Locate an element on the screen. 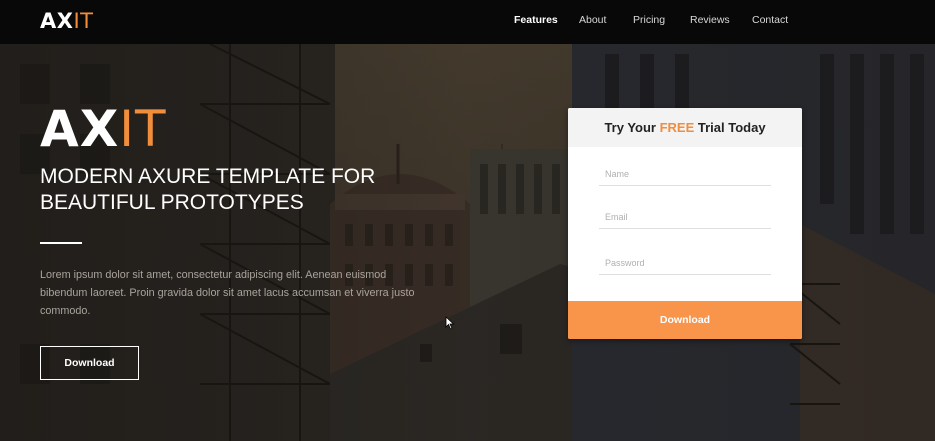 This screenshot has width=935, height=441. hero-logo-part-it: IT is located at coordinates (143, 129).